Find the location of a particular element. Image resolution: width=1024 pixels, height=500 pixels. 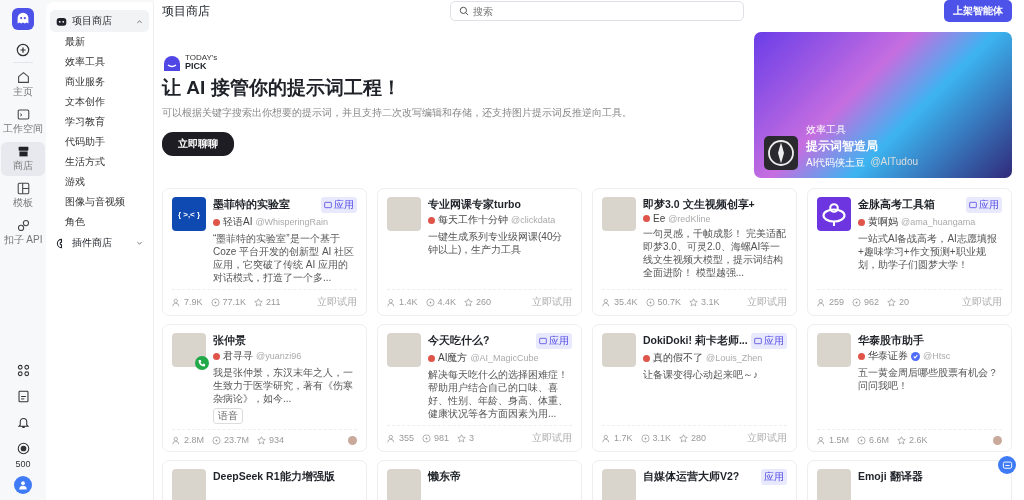

author-name: AI魔方 is located at coordinates (453, 358).